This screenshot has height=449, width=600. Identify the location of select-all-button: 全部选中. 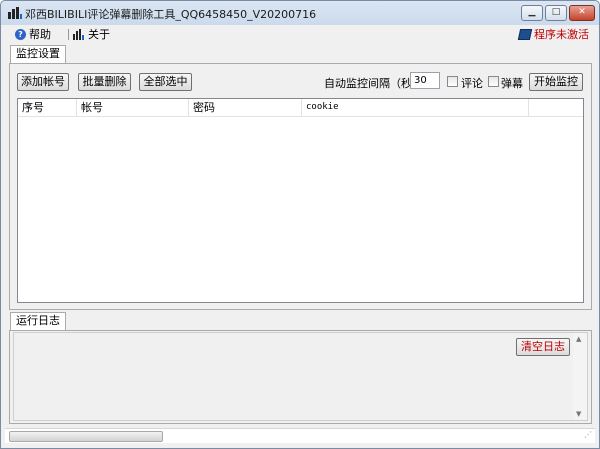
(165, 82).